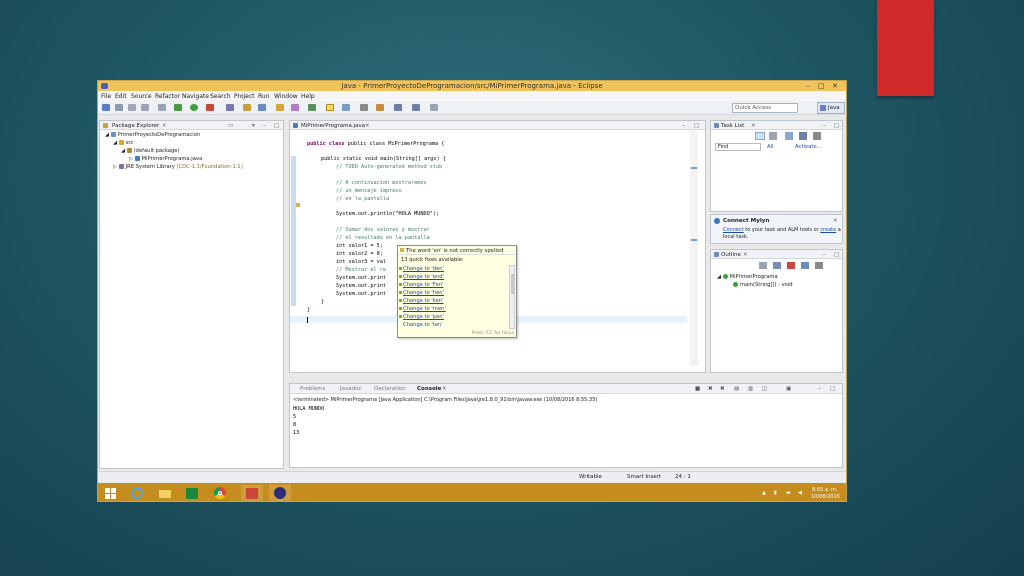 The height and width of the screenshot is (576, 1024). I want to click on tab-declaration: Declaration, so click(390, 389).